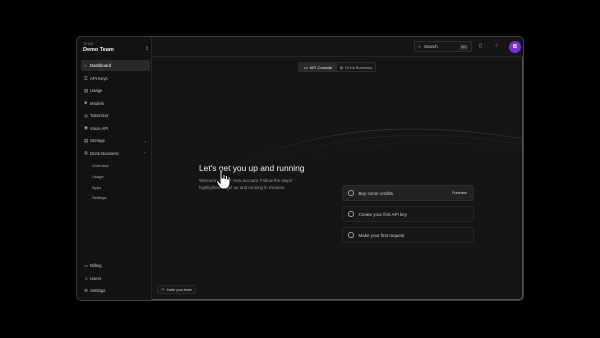 Image resolution: width=600 pixels, height=338 pixels. Describe the element at coordinates (88, 44) in the screenshot. I see `team-label: TEAM` at that location.